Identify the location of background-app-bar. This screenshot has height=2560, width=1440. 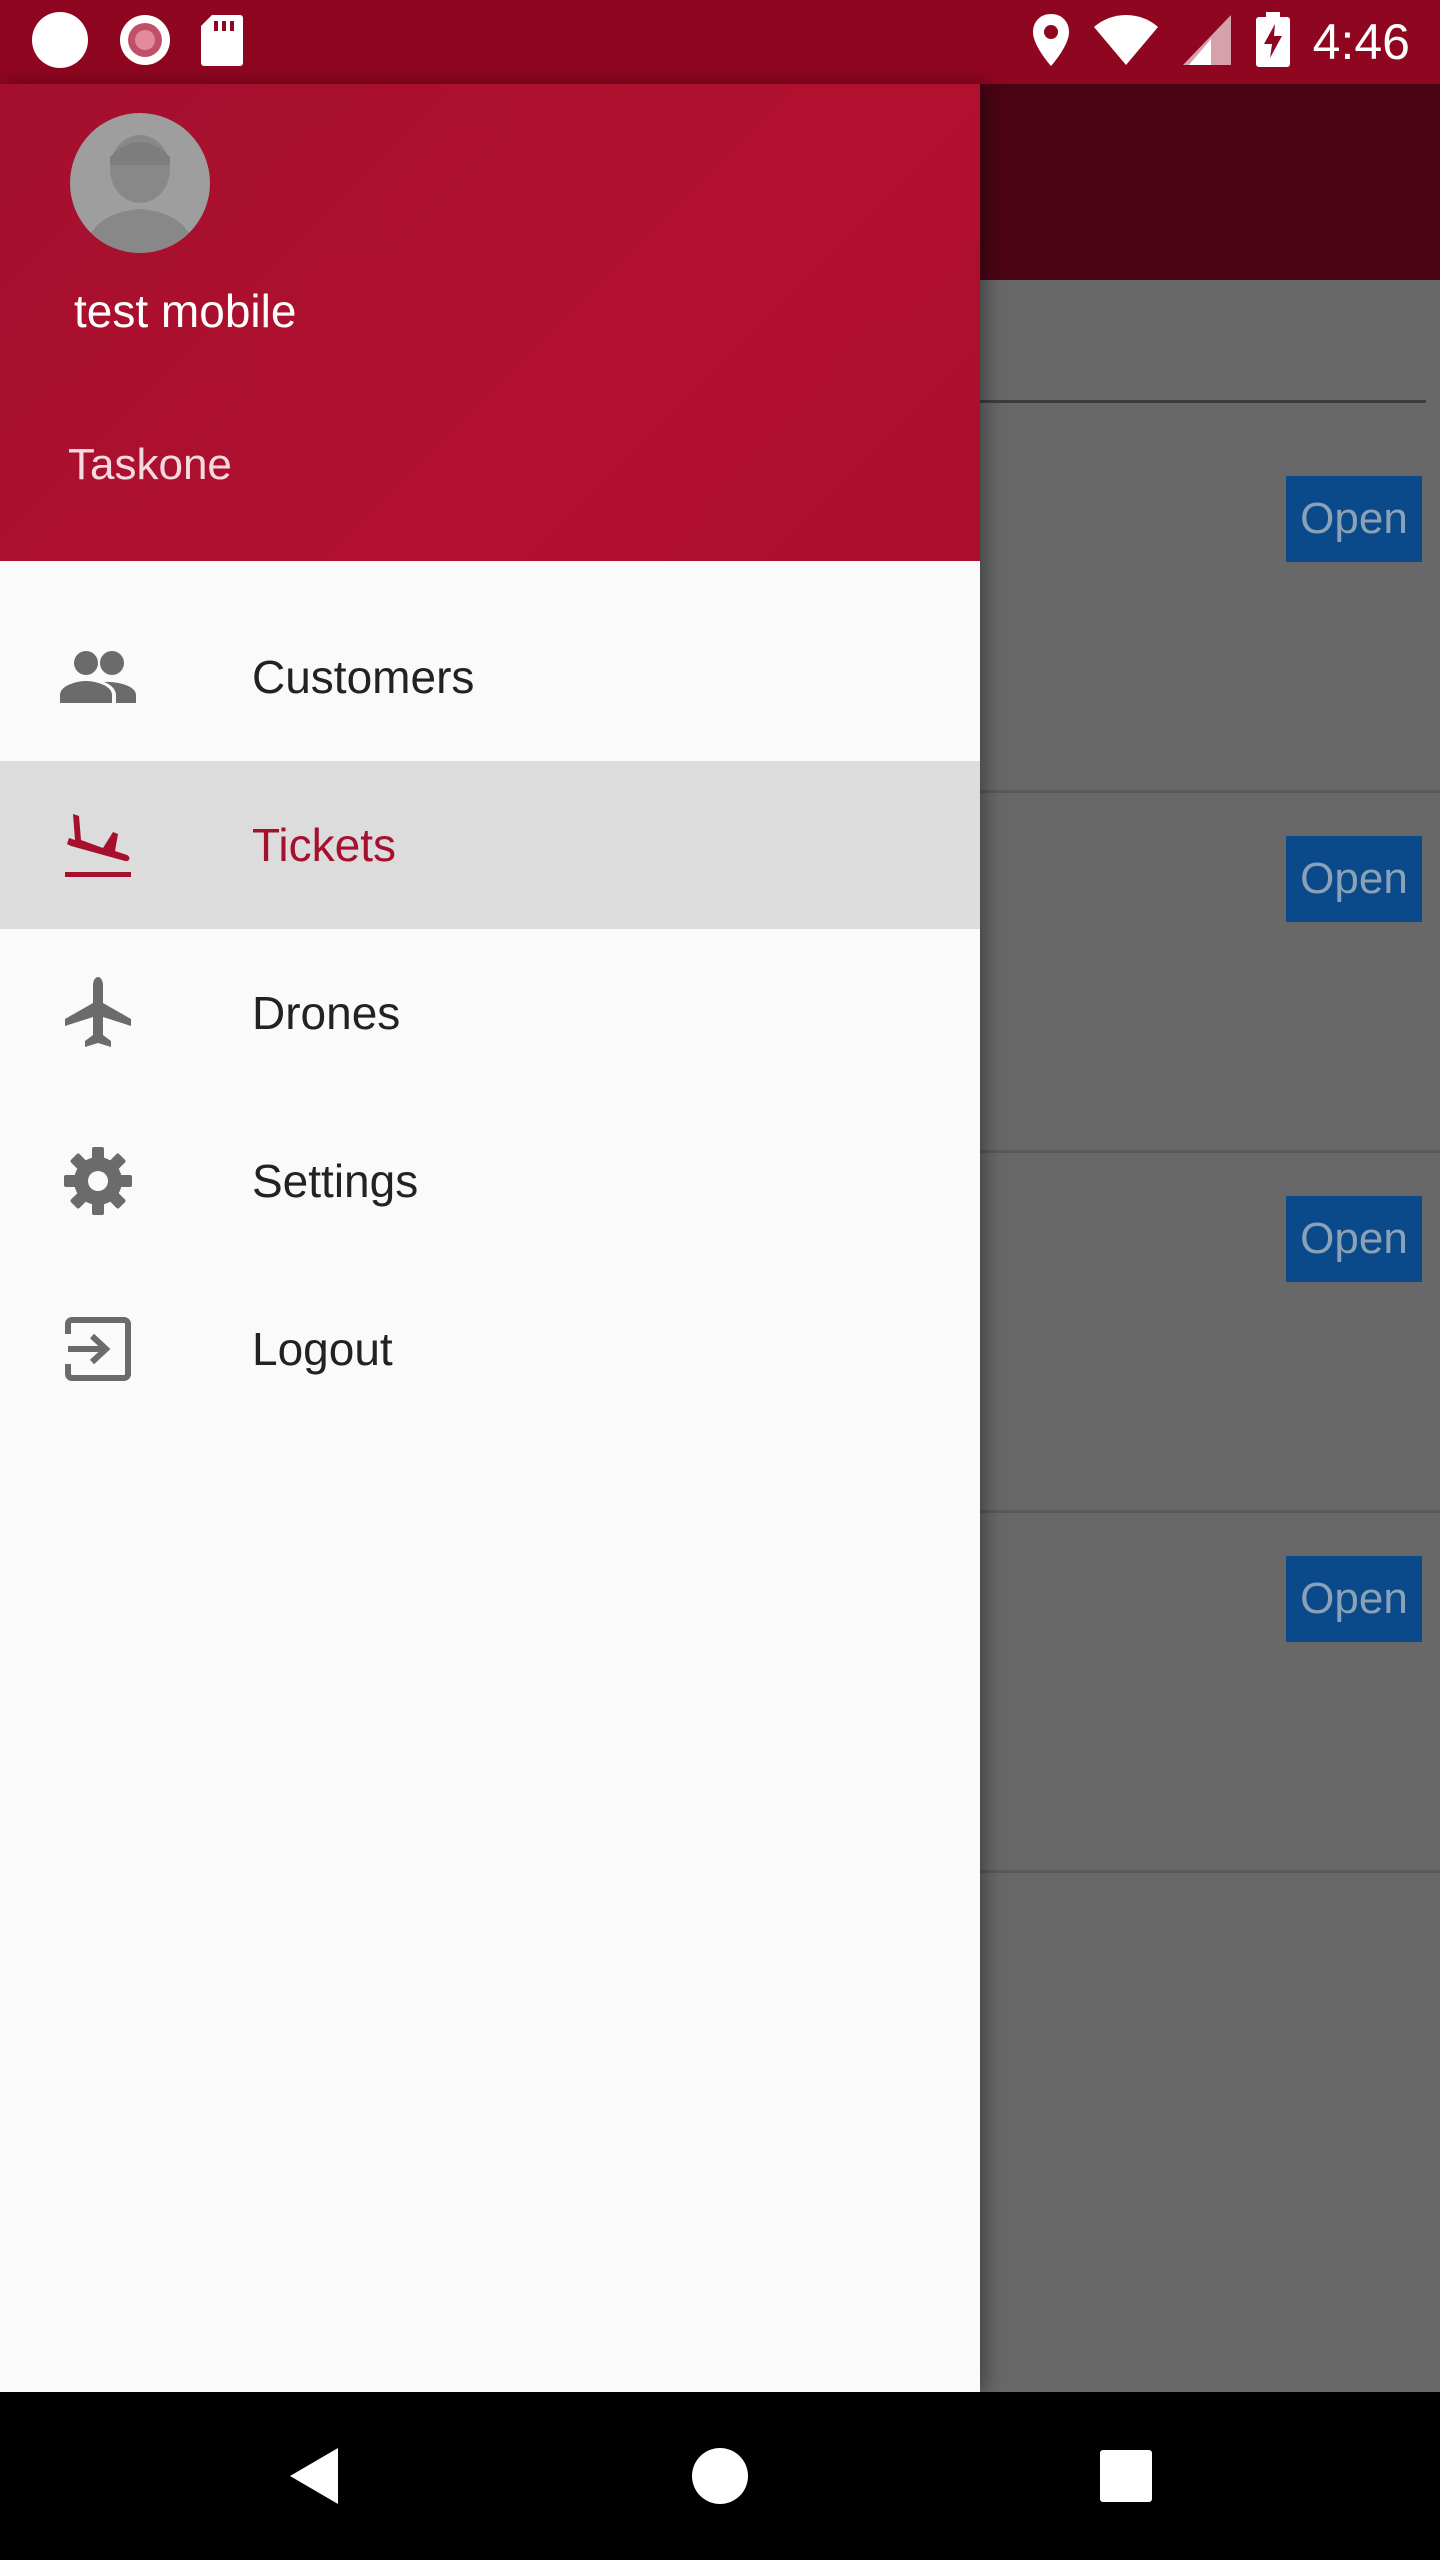
(1210, 182).